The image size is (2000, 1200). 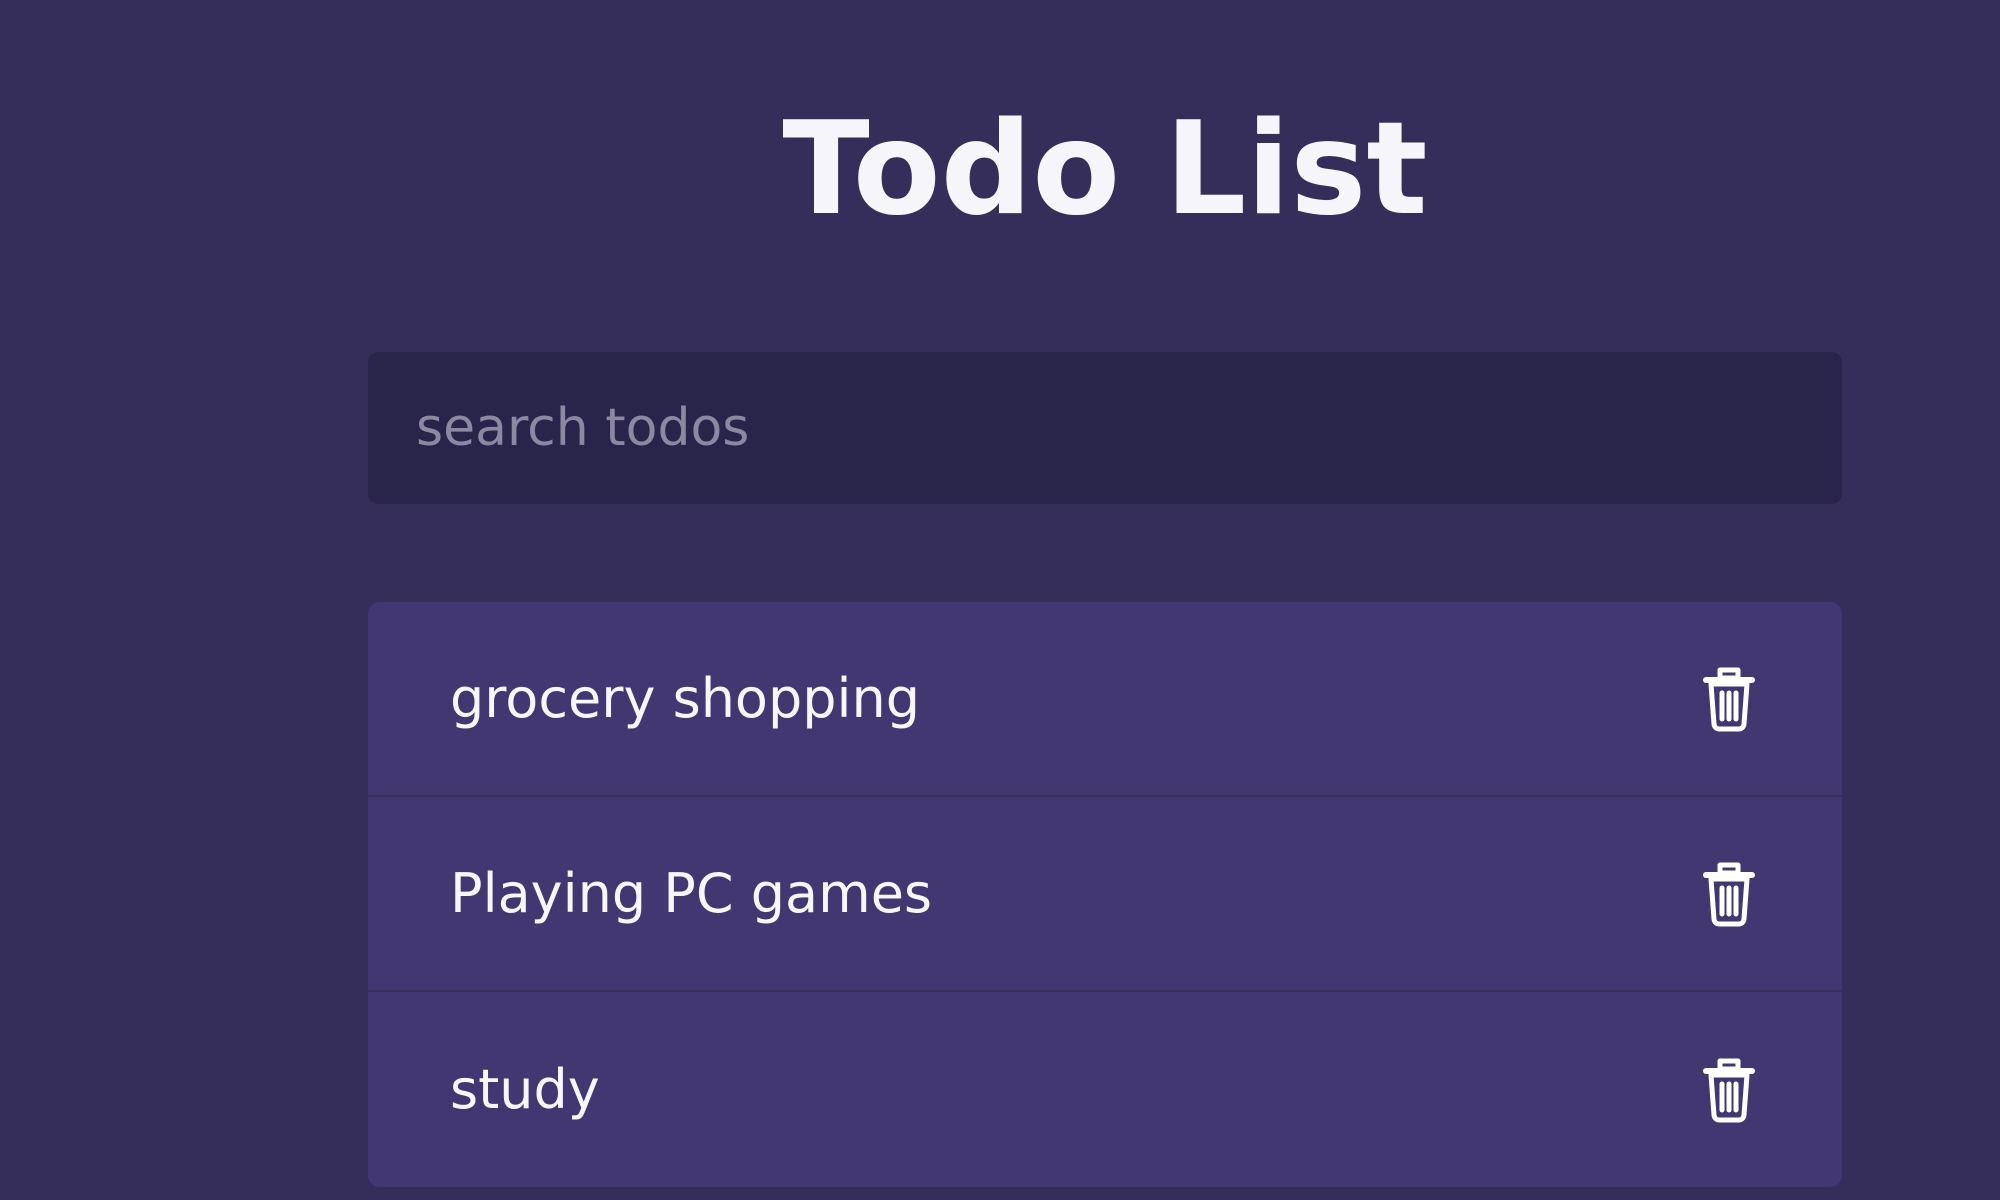 I want to click on list-item: study, so click(x=1105, y=1089).